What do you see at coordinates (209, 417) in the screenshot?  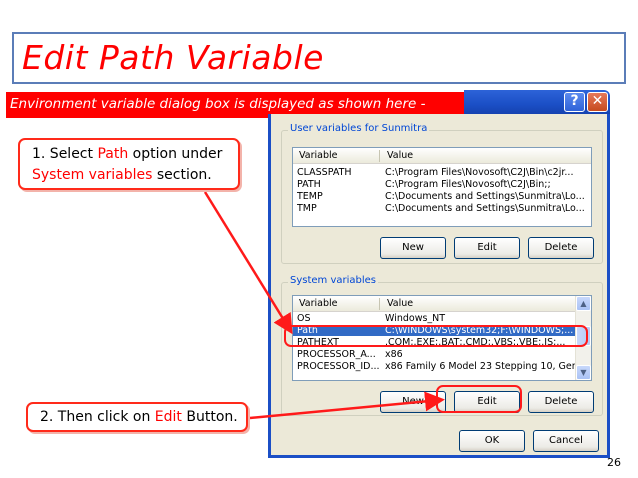 I see `step2-suffix: Button.` at bounding box center [209, 417].